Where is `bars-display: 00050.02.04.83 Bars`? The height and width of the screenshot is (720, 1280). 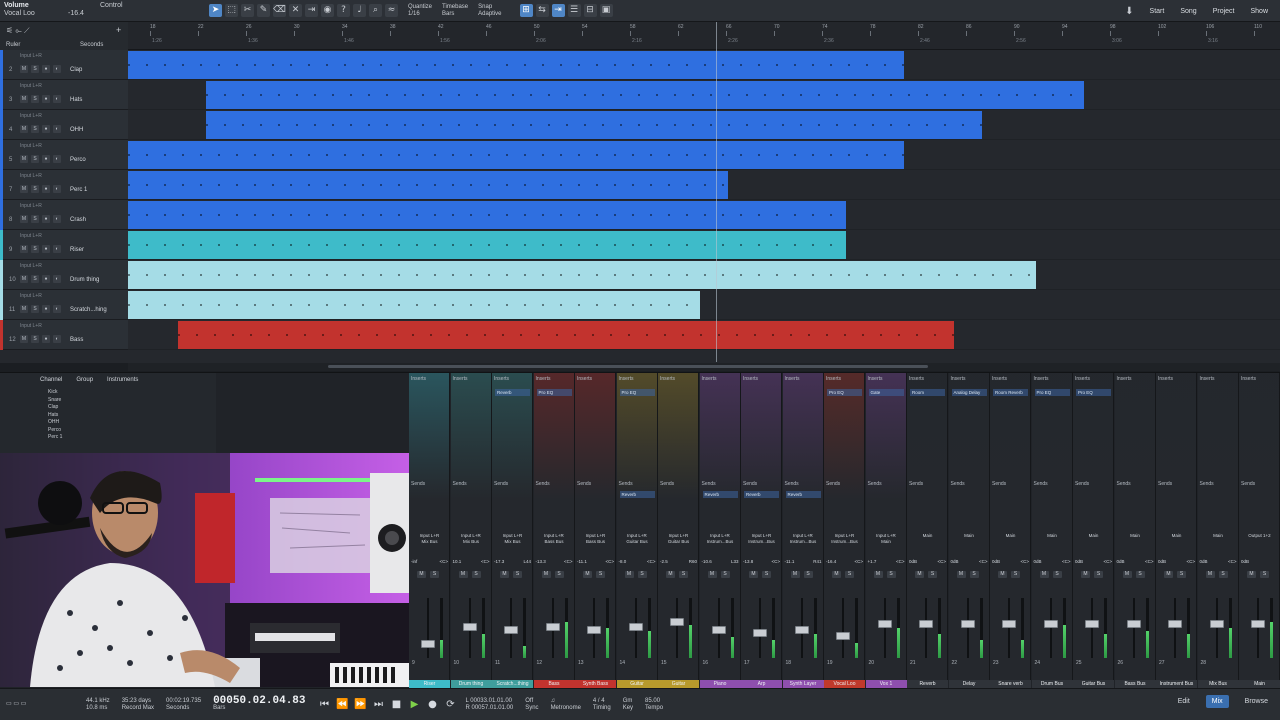 bars-display: 00050.02.04.83 Bars is located at coordinates (259, 703).